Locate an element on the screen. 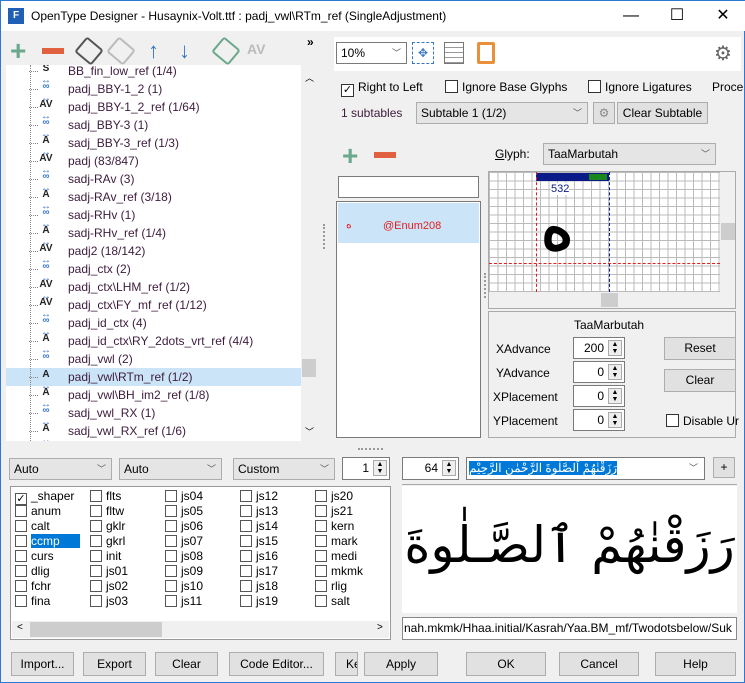 The width and height of the screenshot is (745, 683). tree-item: A ↔ sadj-RAv_ref (3/18) is located at coordinates (153, 200).